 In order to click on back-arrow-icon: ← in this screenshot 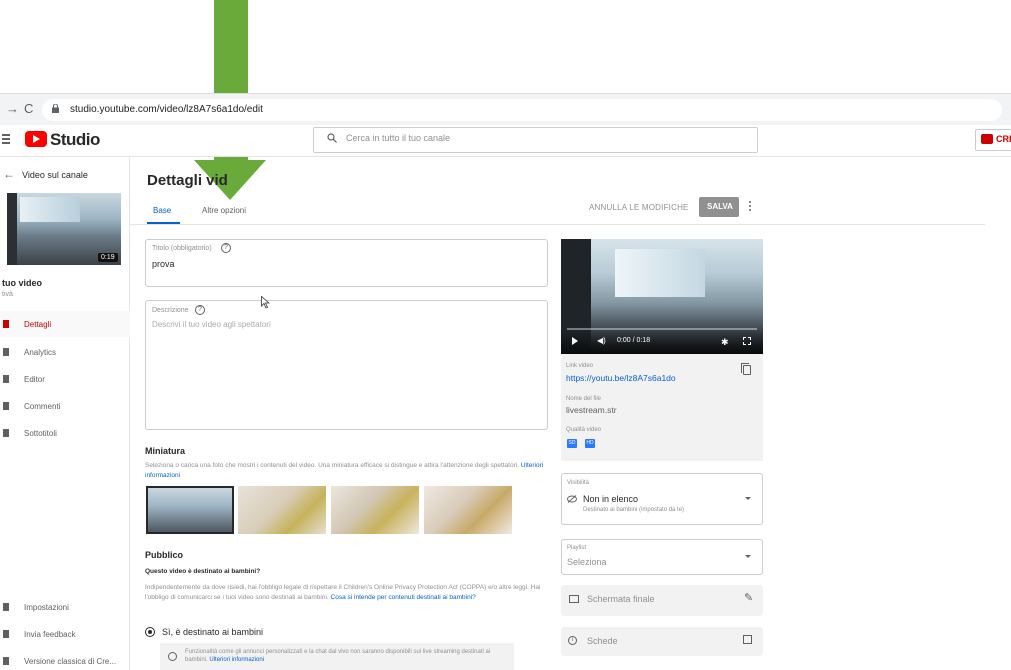, I will do `click(9, 174)`.